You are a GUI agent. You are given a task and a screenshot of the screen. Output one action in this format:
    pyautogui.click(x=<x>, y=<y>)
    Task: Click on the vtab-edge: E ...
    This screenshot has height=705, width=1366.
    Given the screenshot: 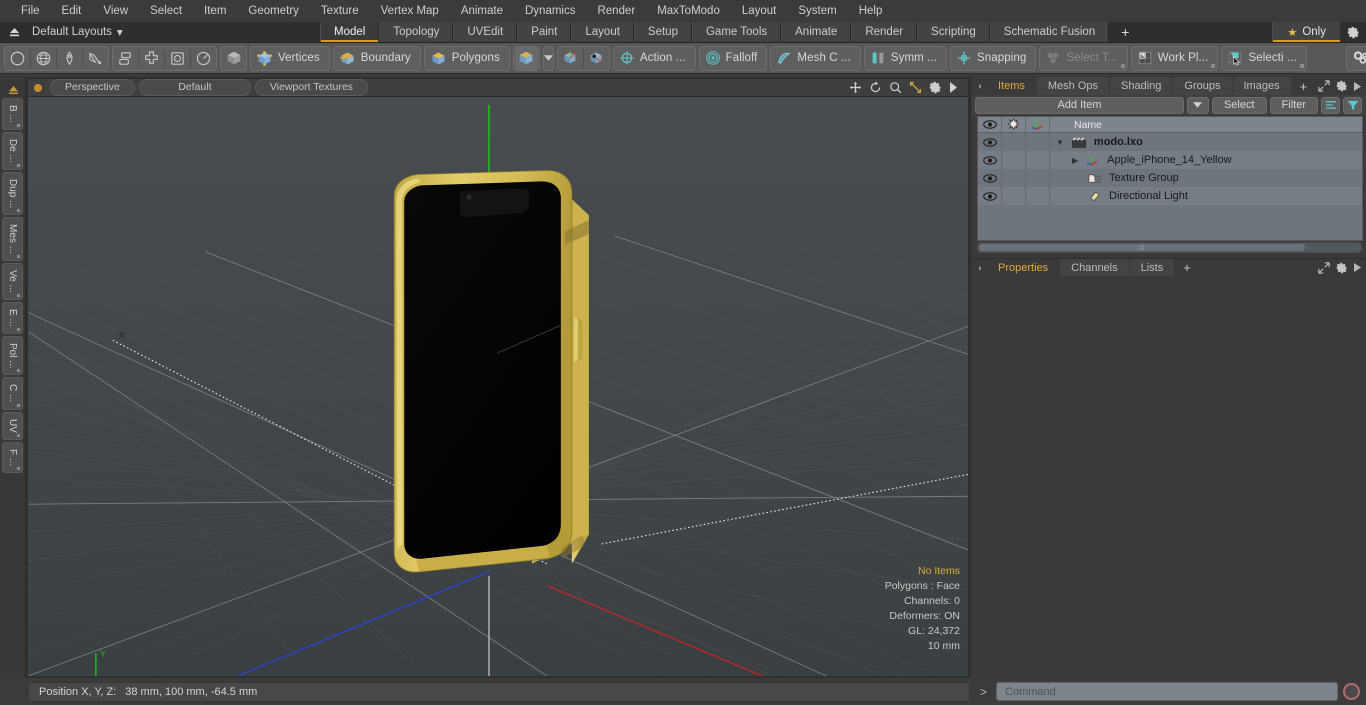 What is the action you would take?
    pyautogui.click(x=12, y=317)
    